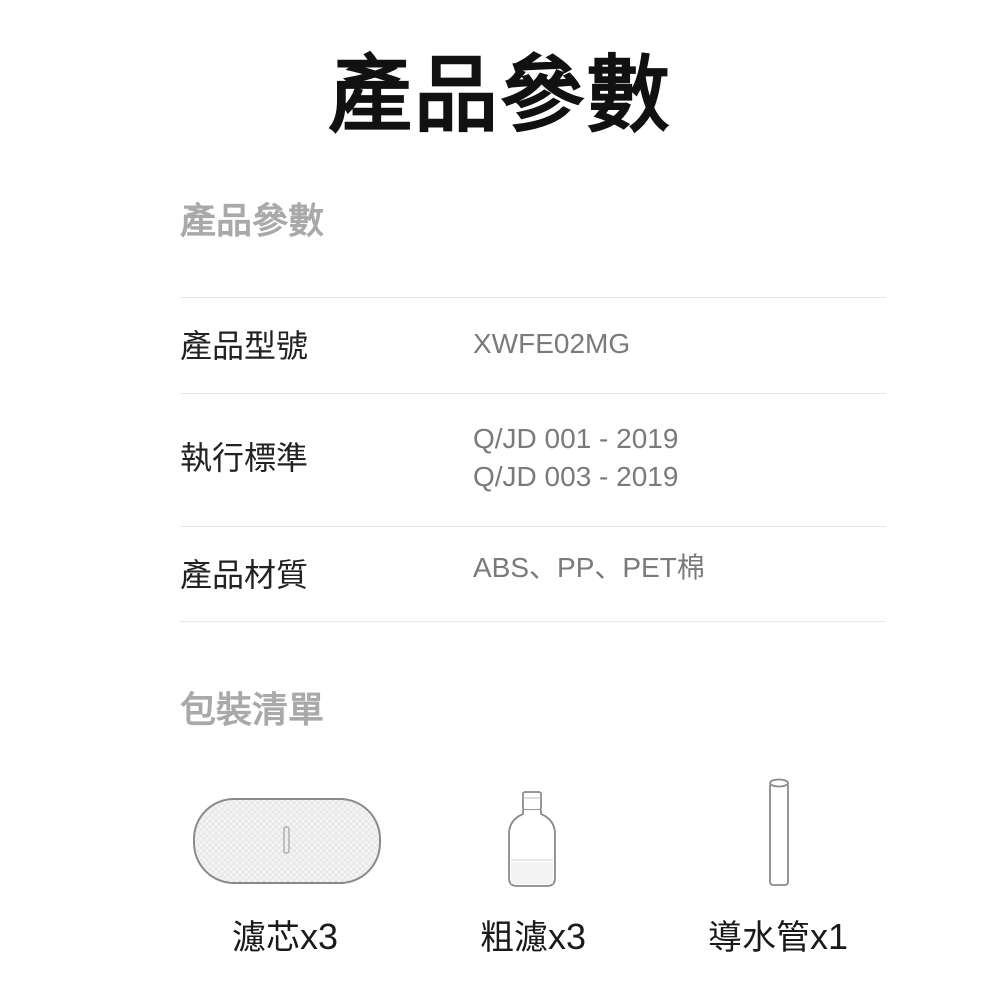 This screenshot has width=1000, height=1000. What do you see at coordinates (244, 458) in the screenshot?
I see `spec-label: 執行標準` at bounding box center [244, 458].